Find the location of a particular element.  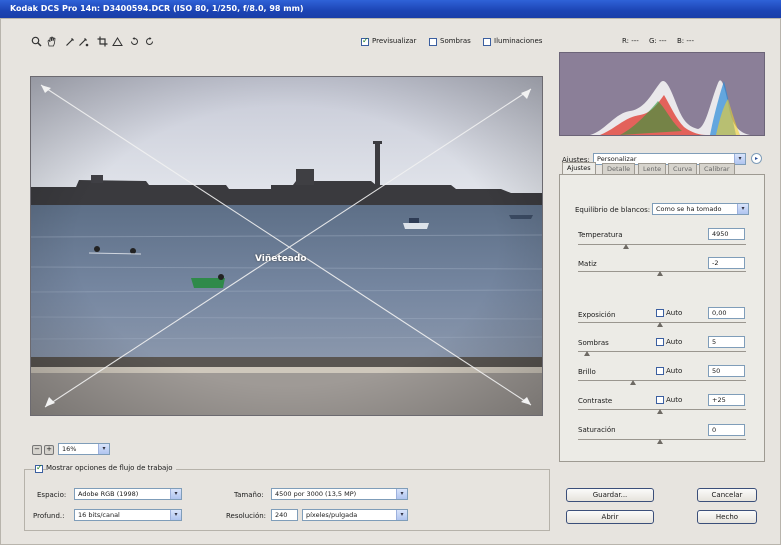

white-balance-select: Como se ha tomado ▾ is located at coordinates (700, 209).